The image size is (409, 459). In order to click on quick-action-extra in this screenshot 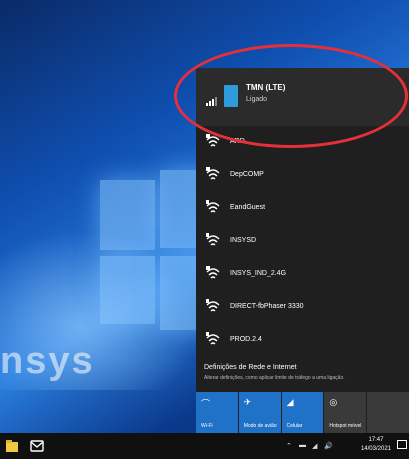, I will do `click(388, 412)`.